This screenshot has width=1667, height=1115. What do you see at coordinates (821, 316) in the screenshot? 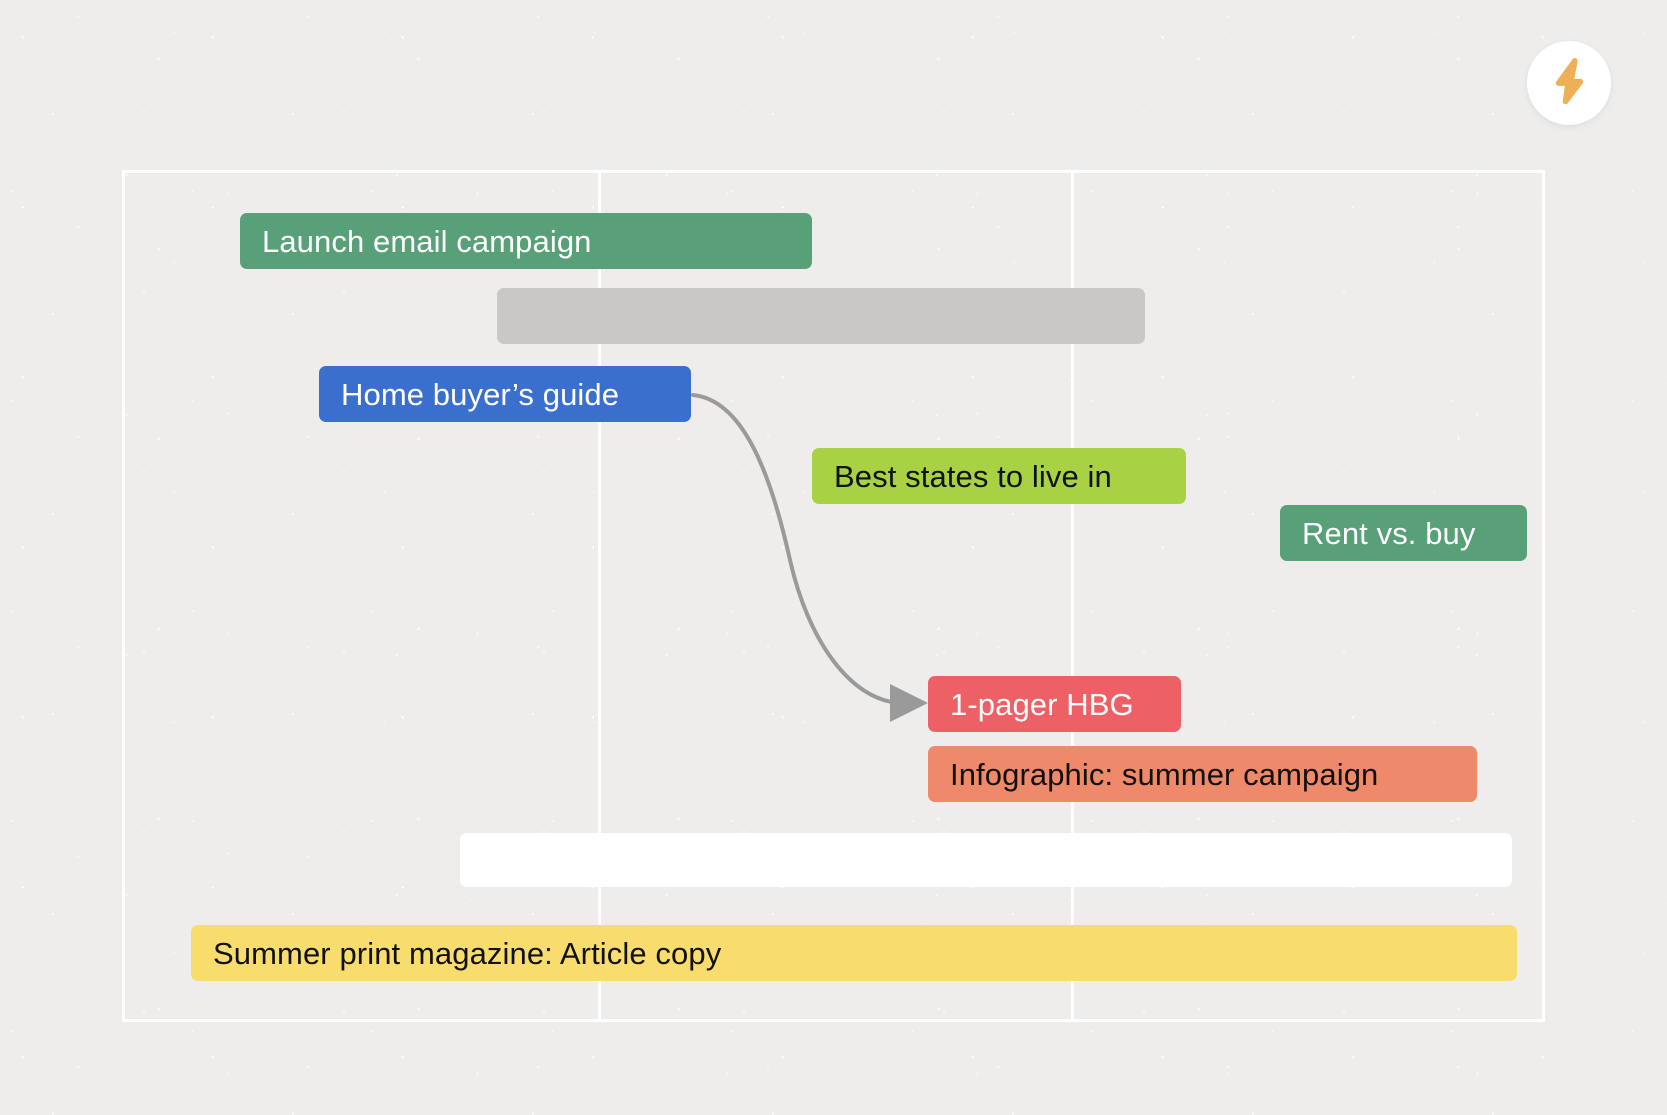
I see `task-bar-placeholder-grey` at bounding box center [821, 316].